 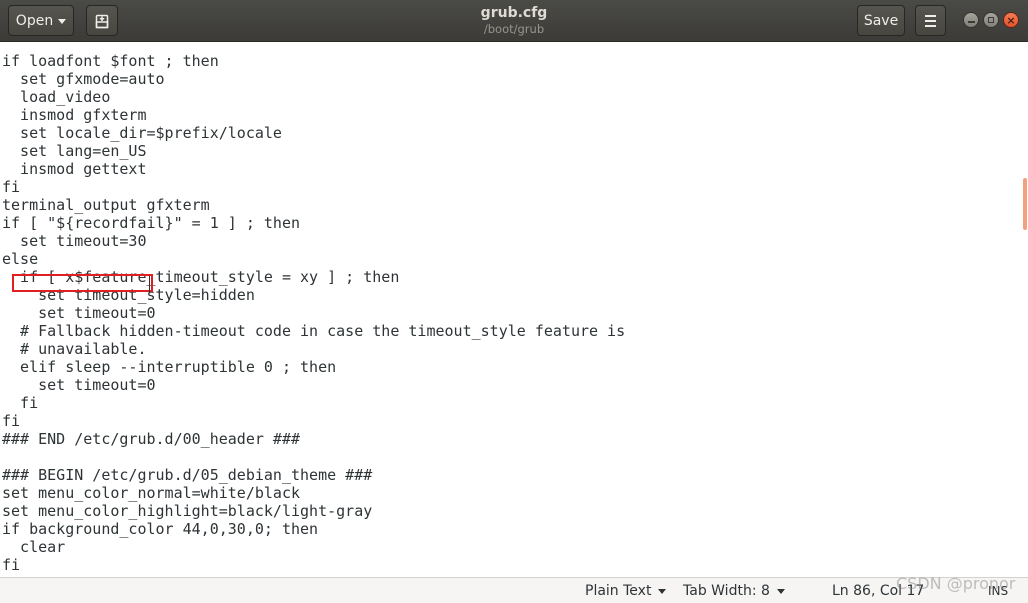 I want to click on code-line: load_video, so click(x=515, y=97).